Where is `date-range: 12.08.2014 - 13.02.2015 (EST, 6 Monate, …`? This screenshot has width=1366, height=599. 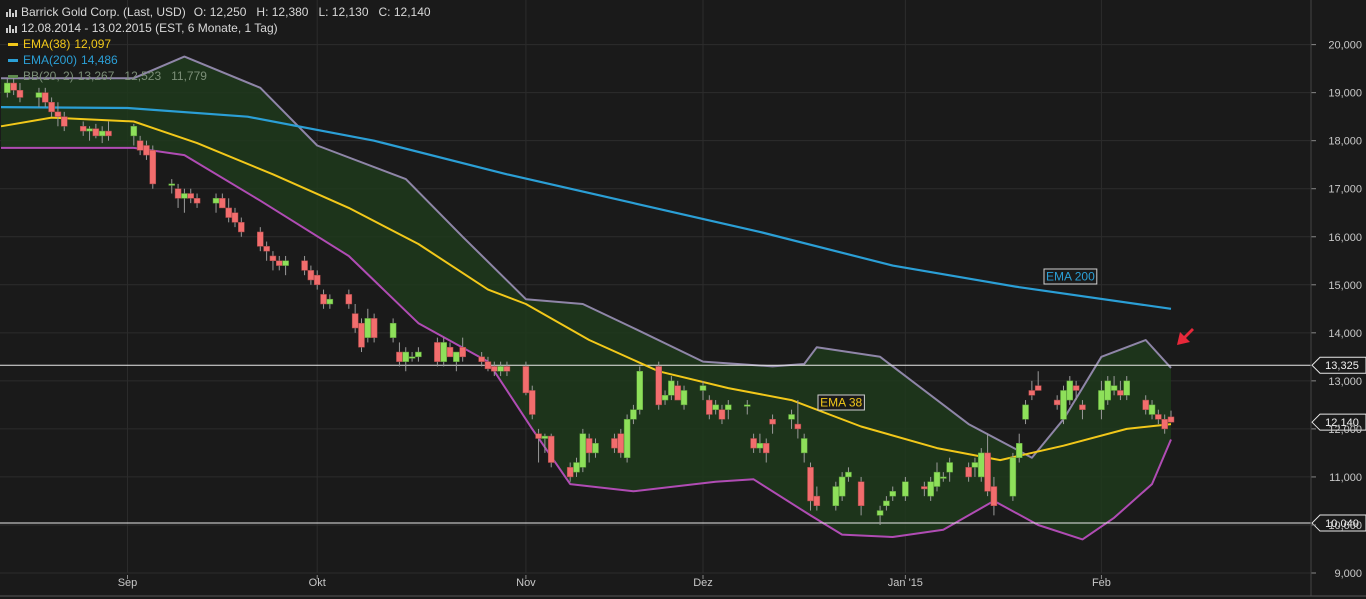 date-range: 12.08.2014 - 13.02.2015 (EST, 6 Monate, … is located at coordinates (149, 28).